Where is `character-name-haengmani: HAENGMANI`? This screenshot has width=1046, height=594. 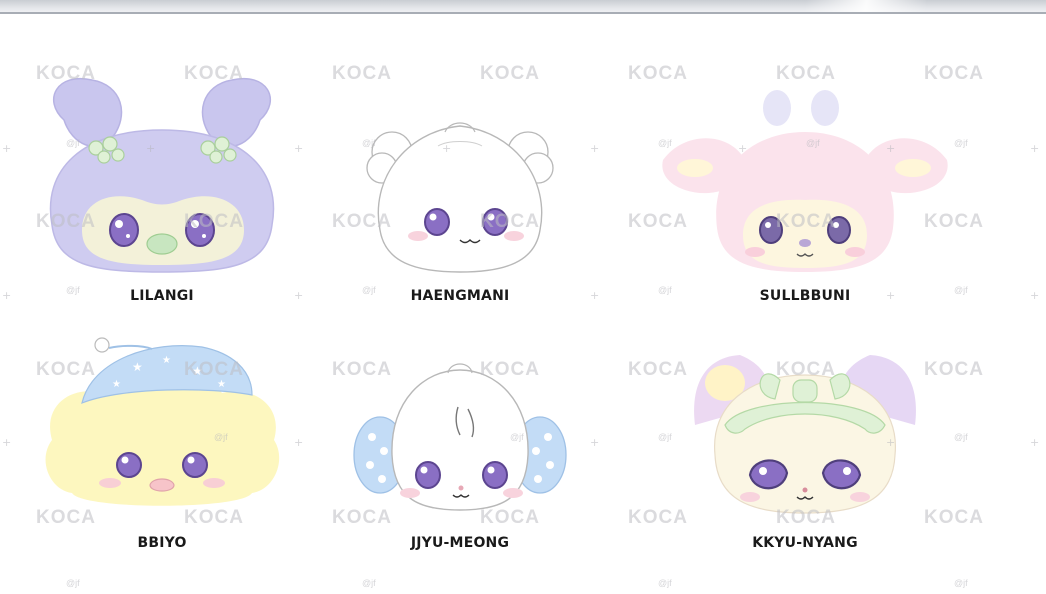 character-name-haengmani: HAENGMANI is located at coordinates (460, 296).